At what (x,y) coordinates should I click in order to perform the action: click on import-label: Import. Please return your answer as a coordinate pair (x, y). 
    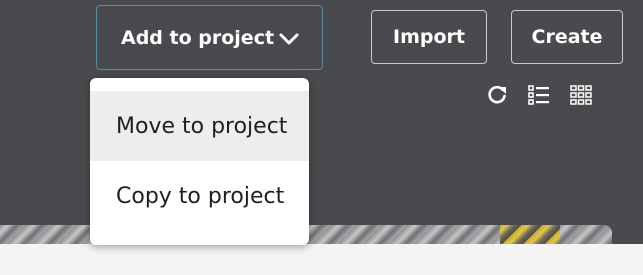
    Looking at the image, I should click on (429, 37).